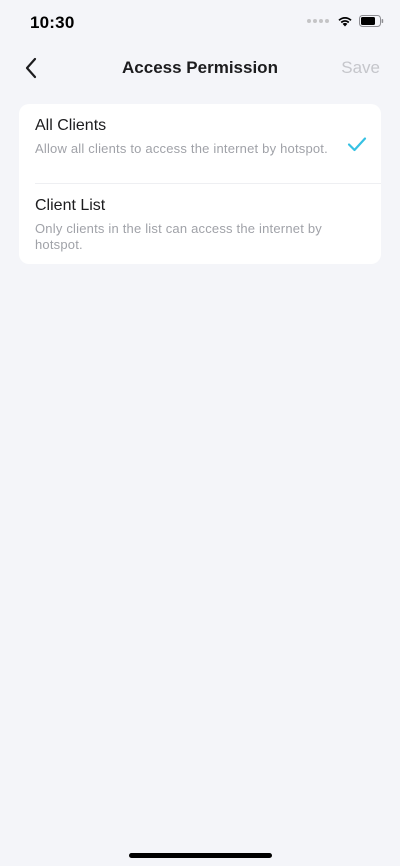  I want to click on home-indicator, so click(200, 855).